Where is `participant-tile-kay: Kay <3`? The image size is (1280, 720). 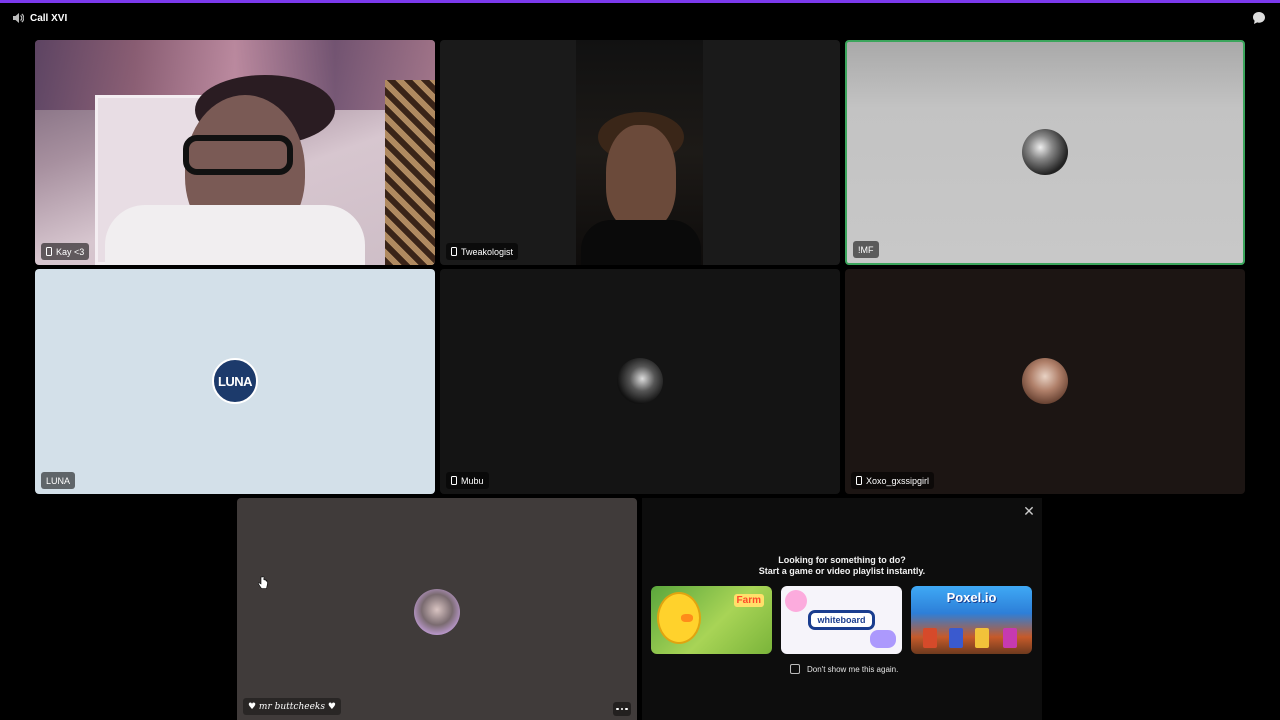 participant-tile-kay: Kay <3 is located at coordinates (235, 152).